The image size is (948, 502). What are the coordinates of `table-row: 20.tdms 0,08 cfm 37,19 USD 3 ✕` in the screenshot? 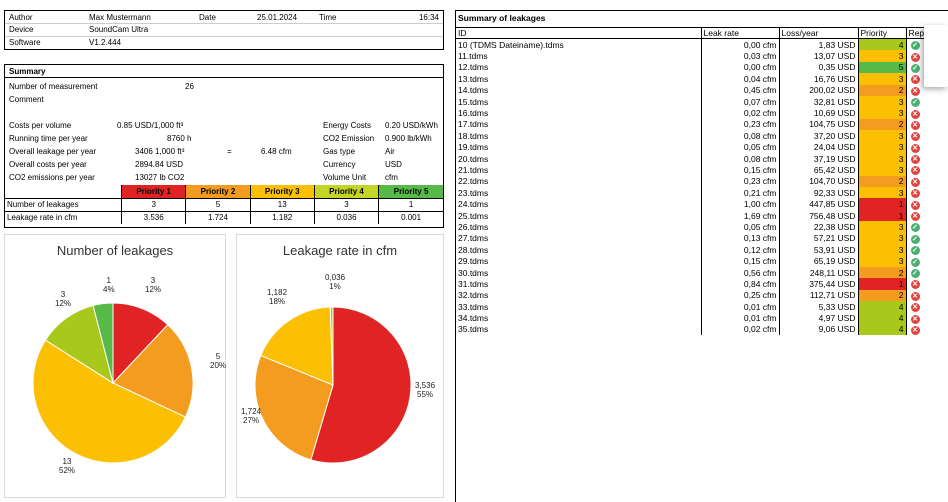 It's located at (702, 158).